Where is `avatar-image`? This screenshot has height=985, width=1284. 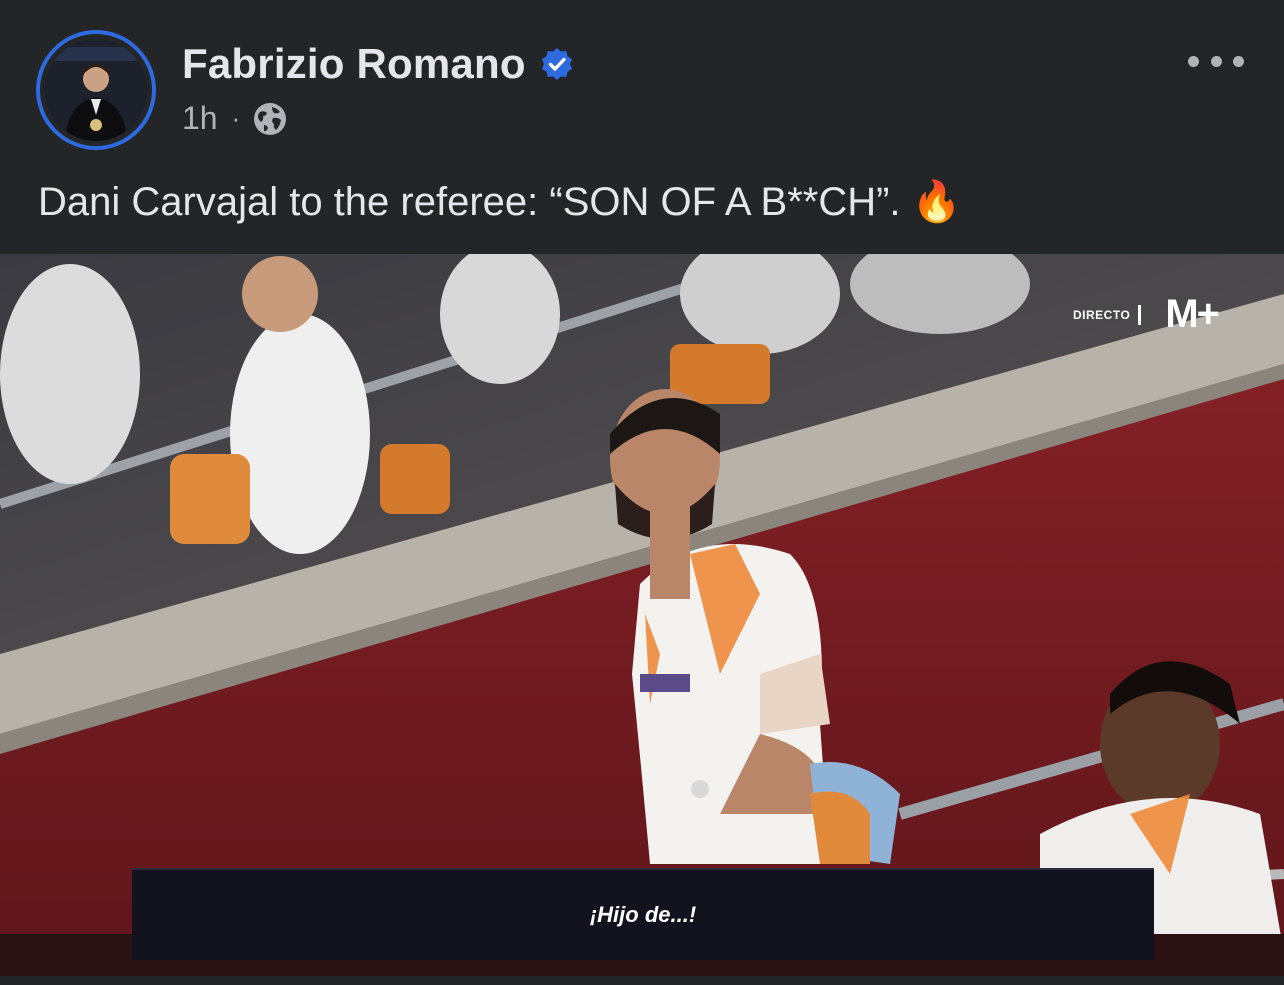
avatar-image is located at coordinates (96, 90).